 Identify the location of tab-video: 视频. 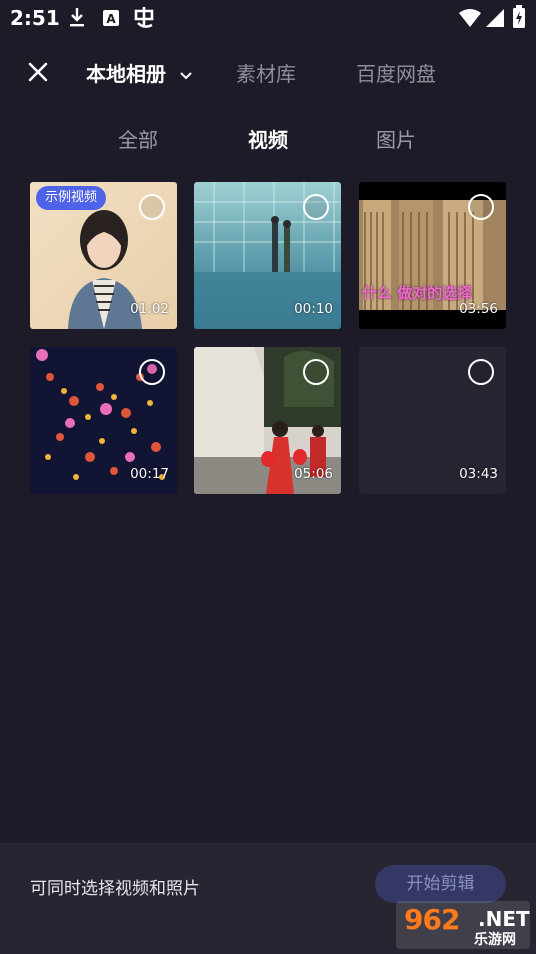
(268, 138).